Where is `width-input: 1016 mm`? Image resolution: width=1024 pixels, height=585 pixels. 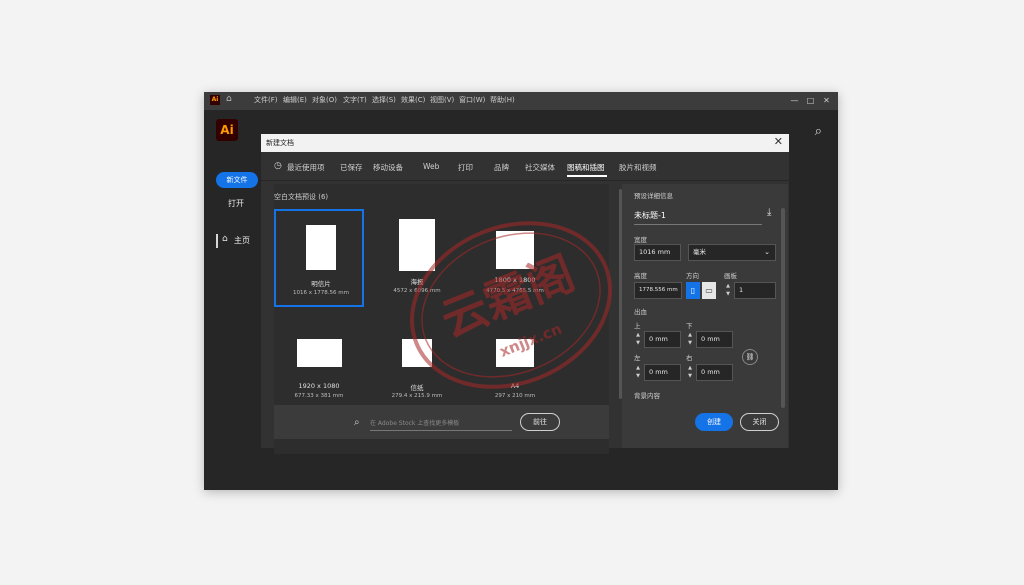 width-input: 1016 mm is located at coordinates (657, 252).